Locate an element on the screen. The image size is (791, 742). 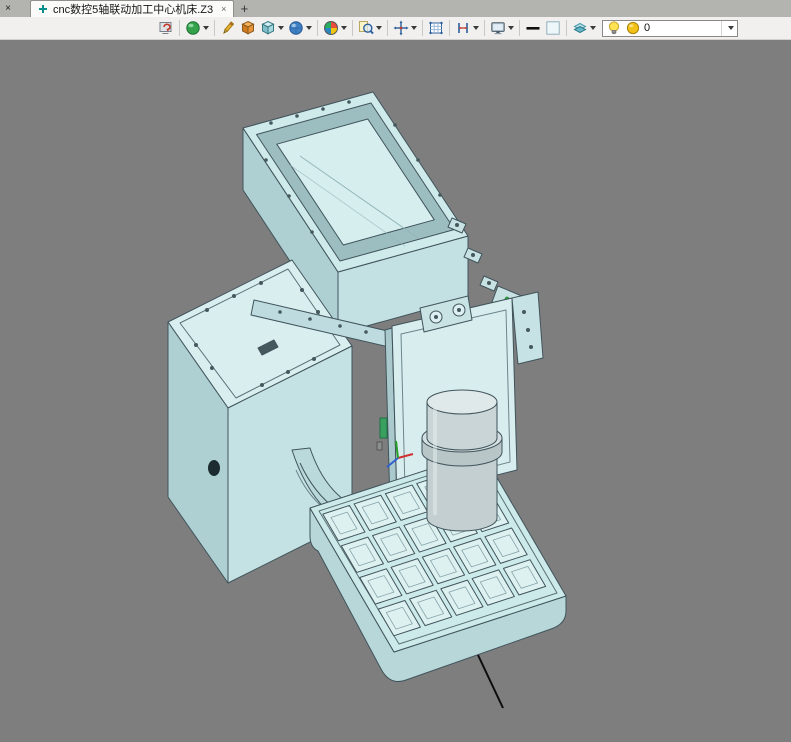
shape-extrude-button is located at coordinates (248, 28).